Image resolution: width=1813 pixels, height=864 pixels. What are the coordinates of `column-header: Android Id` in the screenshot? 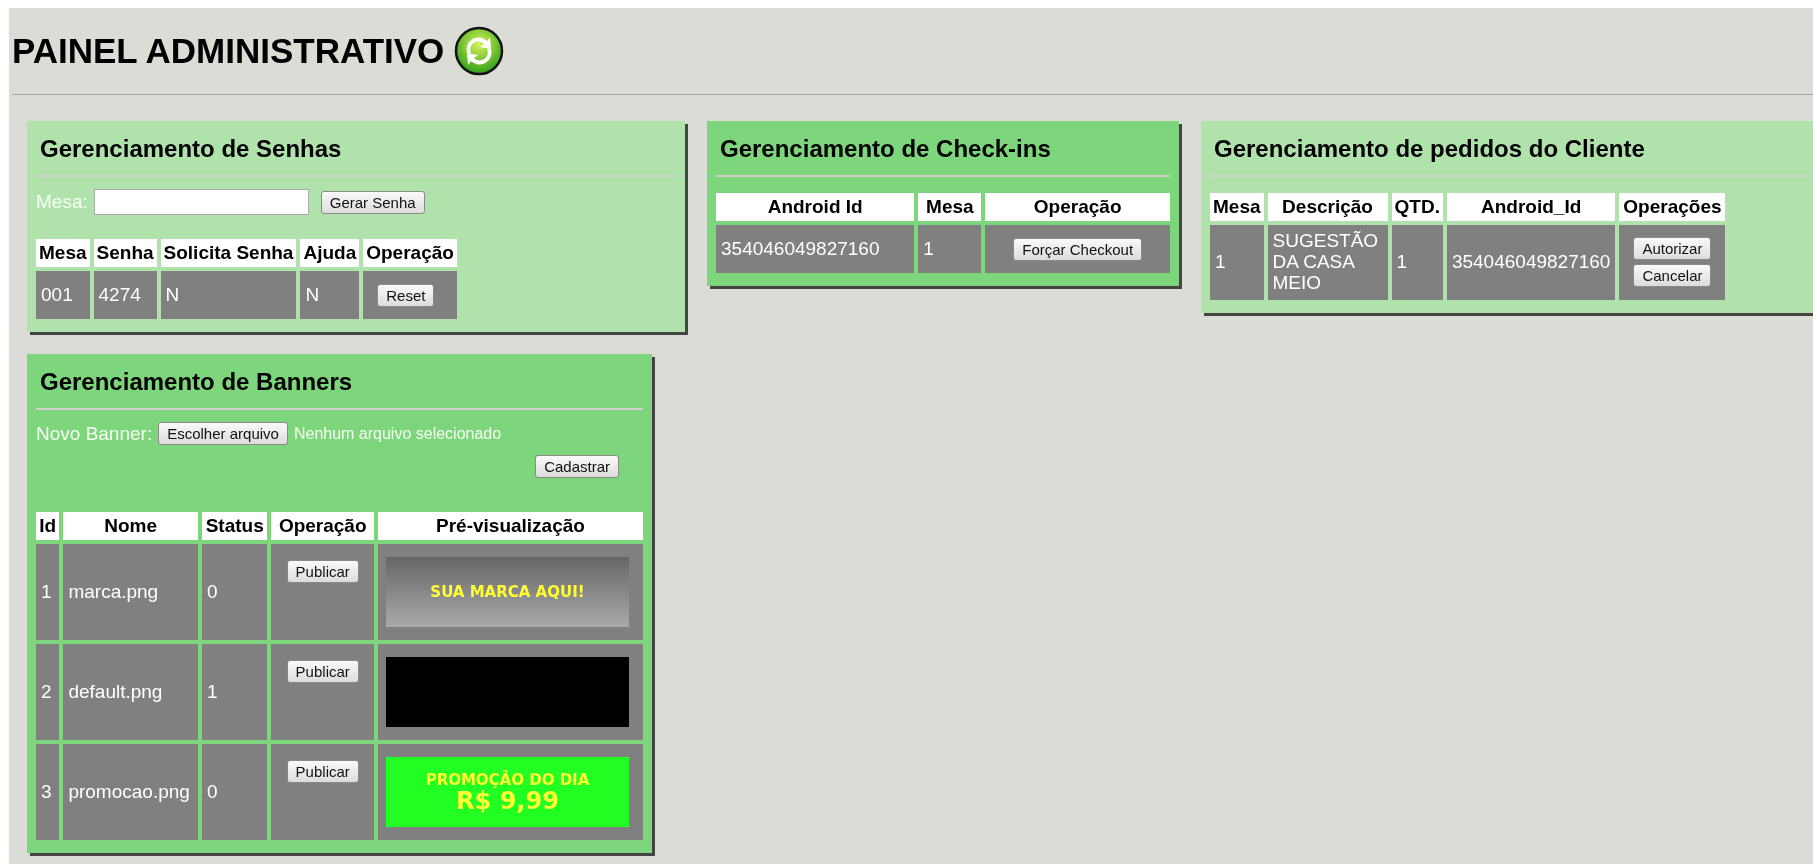 It's located at (815, 207).